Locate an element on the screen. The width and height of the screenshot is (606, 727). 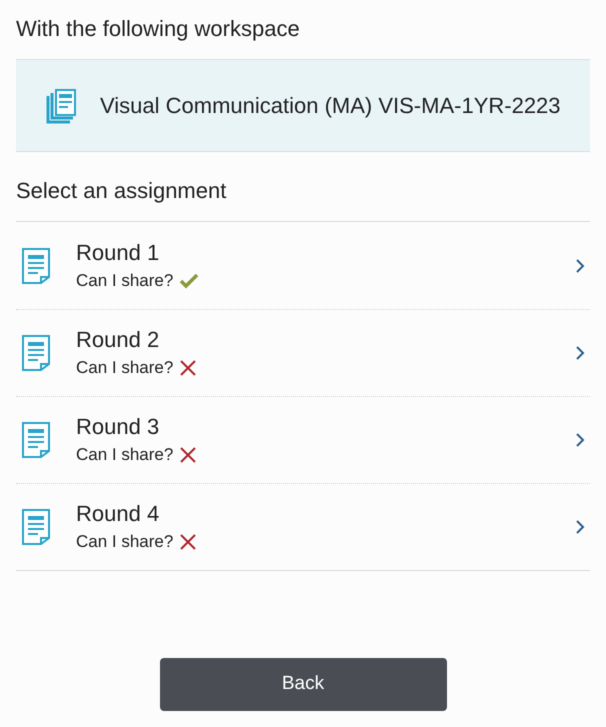
section-heading: Select an assignment is located at coordinates (122, 191).